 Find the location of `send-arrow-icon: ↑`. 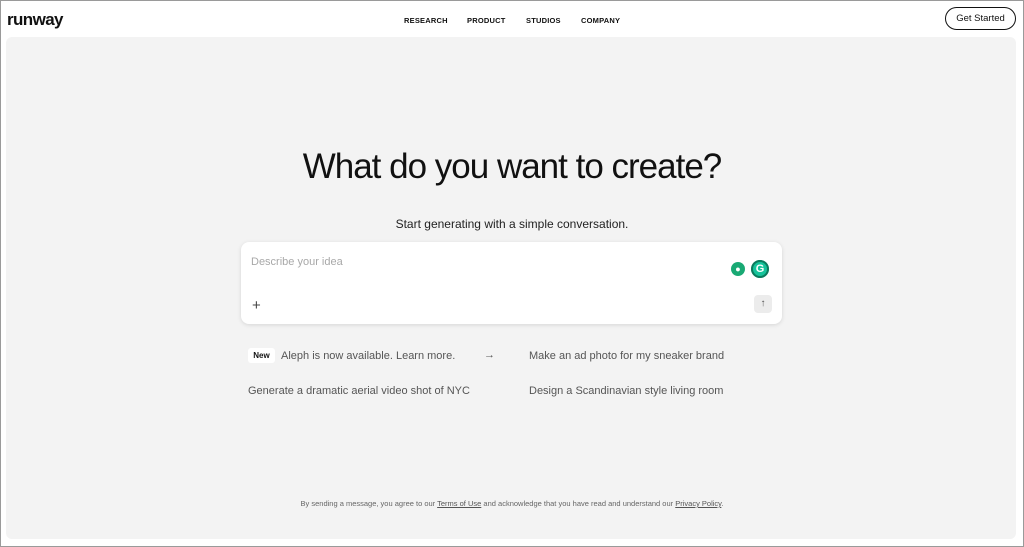

send-arrow-icon: ↑ is located at coordinates (763, 304).